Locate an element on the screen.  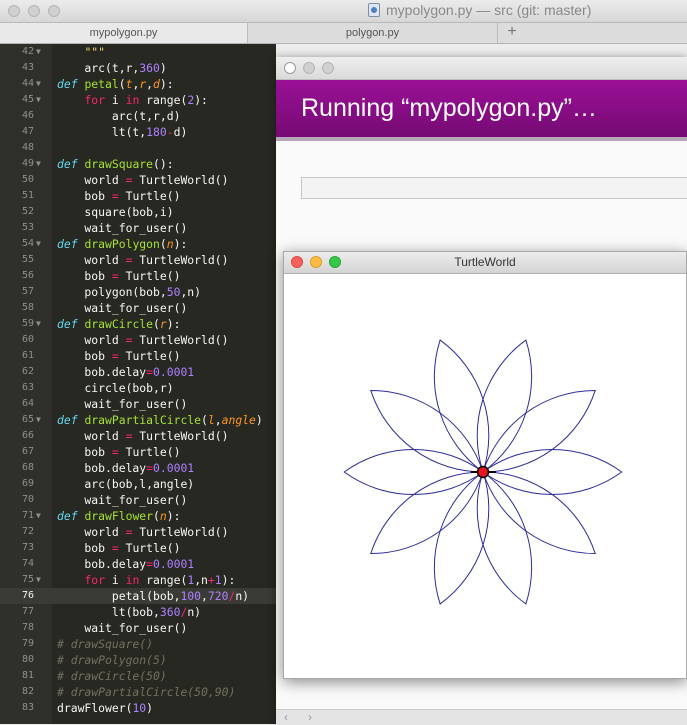
forward-button: › is located at coordinates (310, 717).